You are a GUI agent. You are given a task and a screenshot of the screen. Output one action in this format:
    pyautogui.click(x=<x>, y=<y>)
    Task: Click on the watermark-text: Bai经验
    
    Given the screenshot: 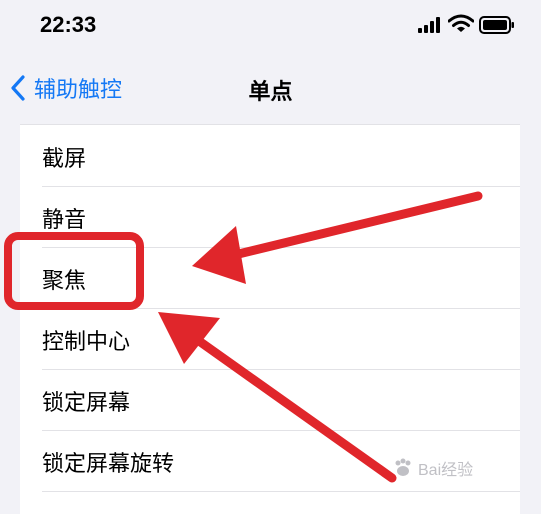 What is the action you would take?
    pyautogui.click(x=446, y=470)
    